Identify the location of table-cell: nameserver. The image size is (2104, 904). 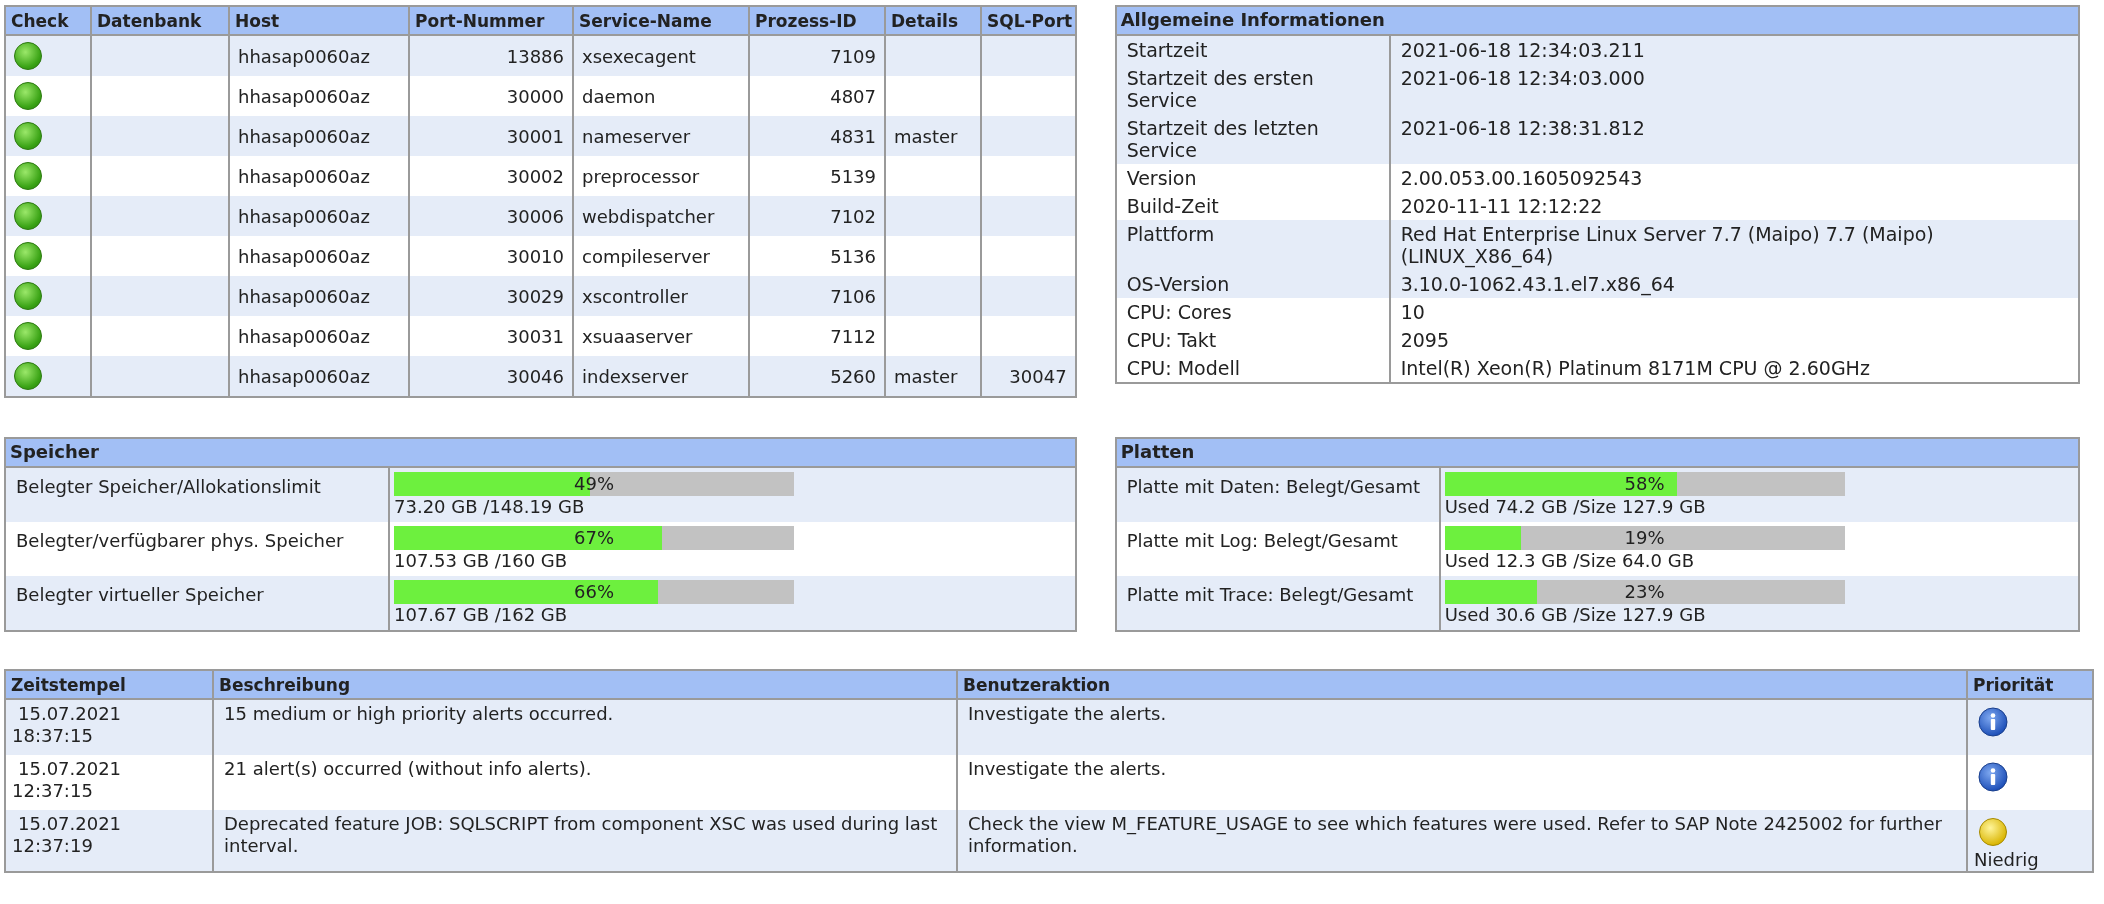
(661, 136).